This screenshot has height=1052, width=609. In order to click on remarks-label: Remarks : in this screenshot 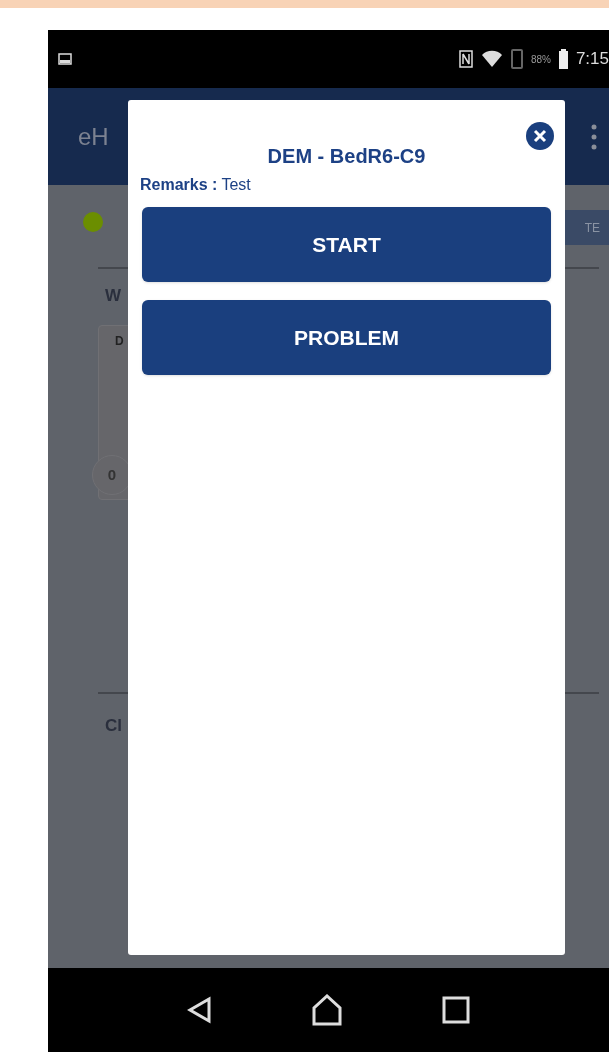, I will do `click(179, 185)`.